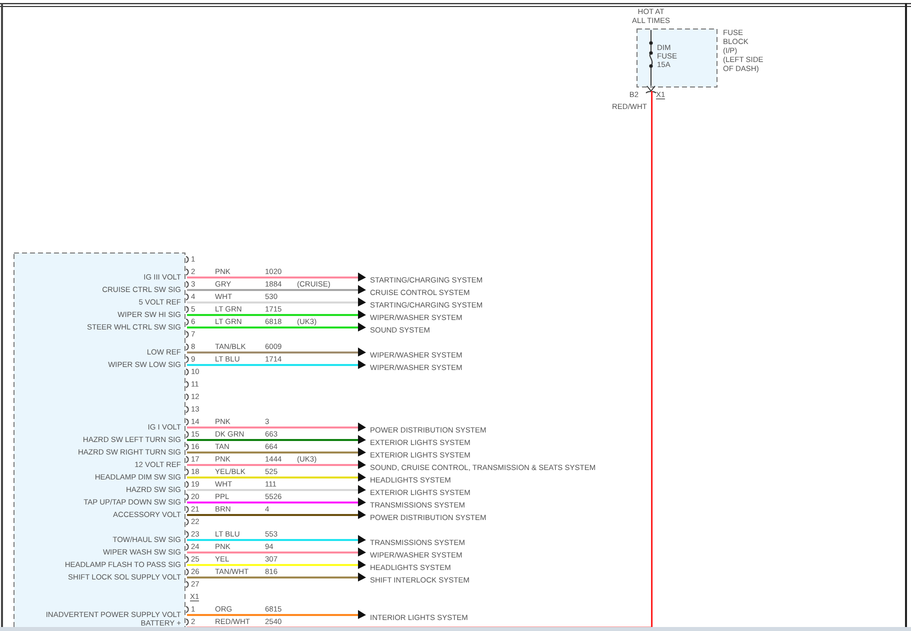  Describe the element at coordinates (362, 614) in the screenshot. I see `arrow-icon` at that location.